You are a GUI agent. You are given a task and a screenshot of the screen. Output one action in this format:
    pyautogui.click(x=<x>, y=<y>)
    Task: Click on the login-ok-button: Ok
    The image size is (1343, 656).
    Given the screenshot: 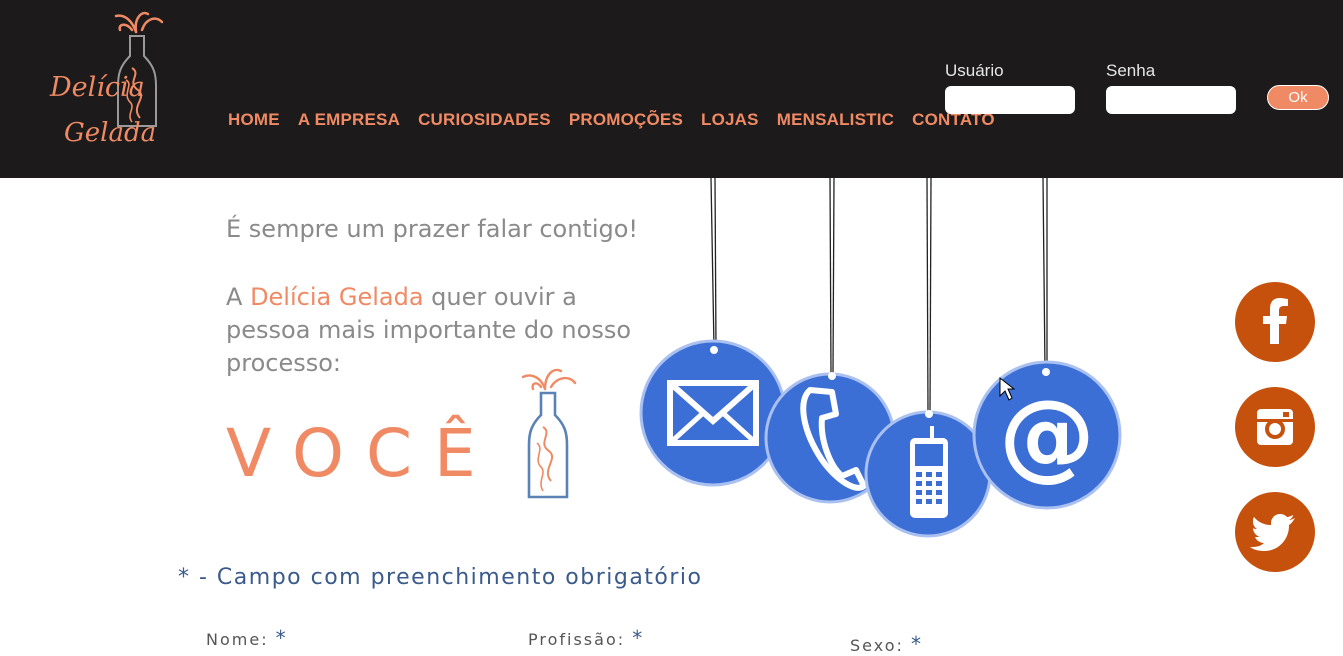 What is the action you would take?
    pyautogui.click(x=1298, y=97)
    